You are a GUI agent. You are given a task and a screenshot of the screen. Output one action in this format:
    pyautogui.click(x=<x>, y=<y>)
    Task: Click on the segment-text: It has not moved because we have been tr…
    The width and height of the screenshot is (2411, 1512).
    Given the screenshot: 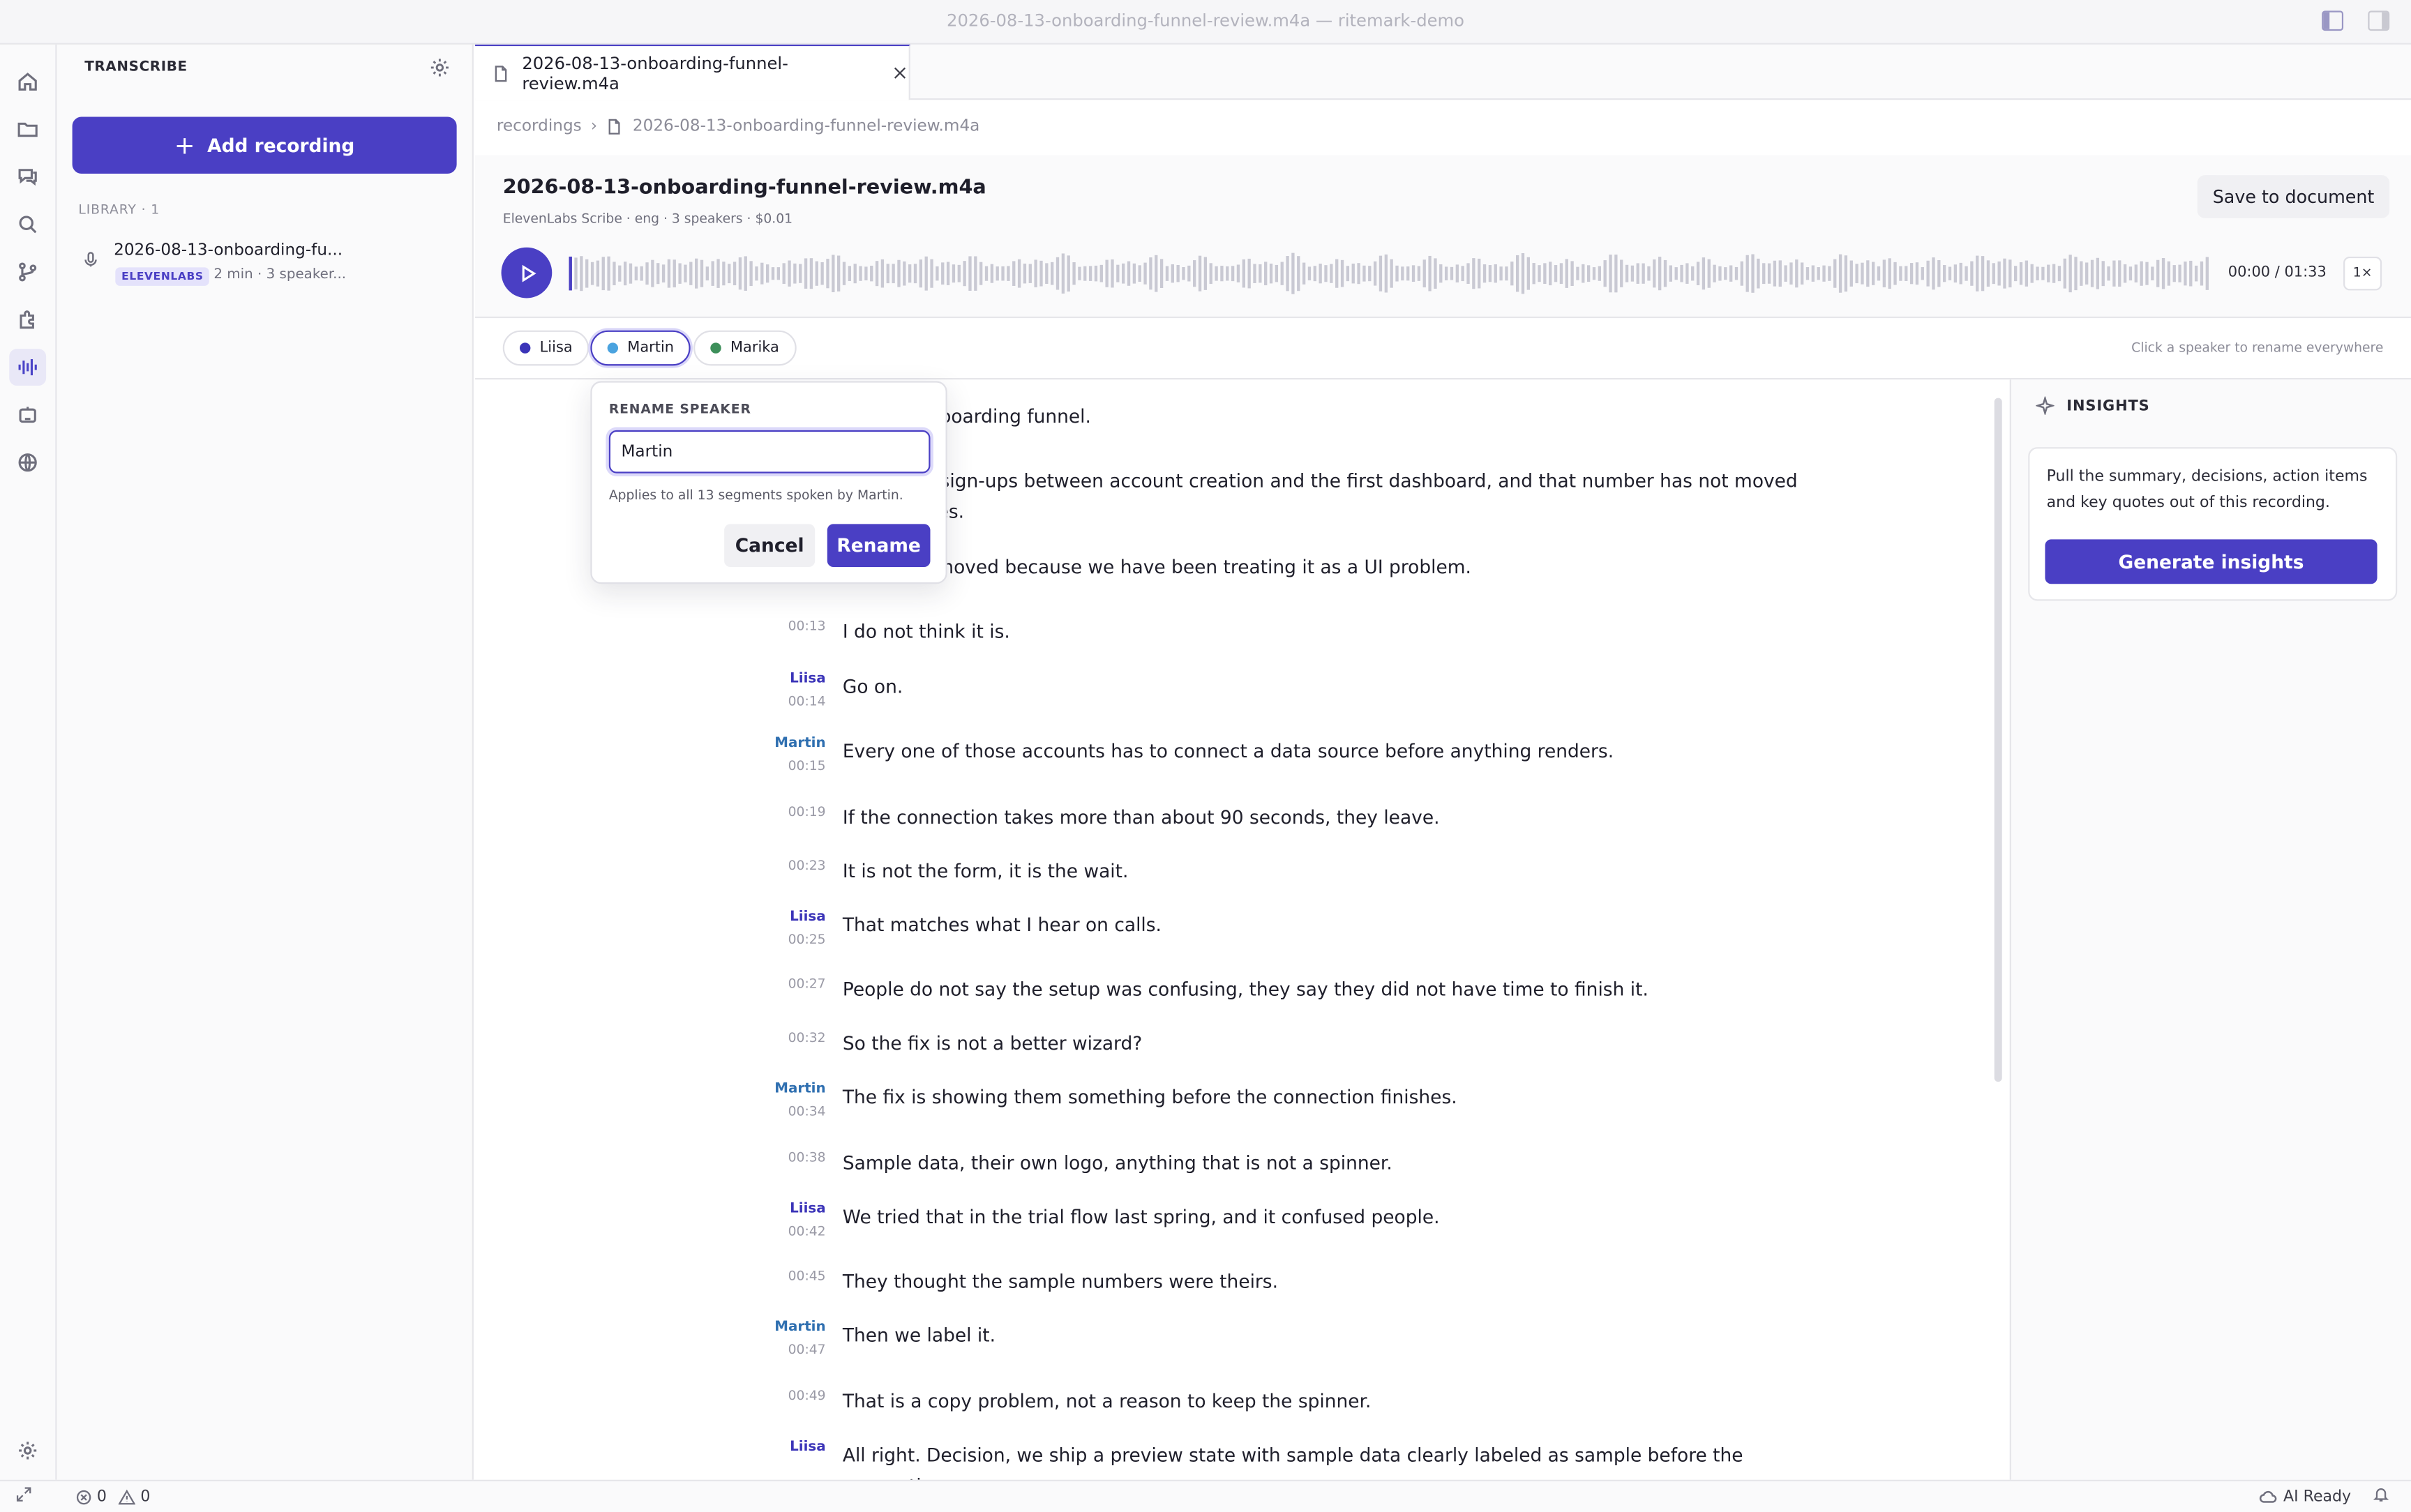 What is the action you would take?
    pyautogui.click(x=1304, y=567)
    